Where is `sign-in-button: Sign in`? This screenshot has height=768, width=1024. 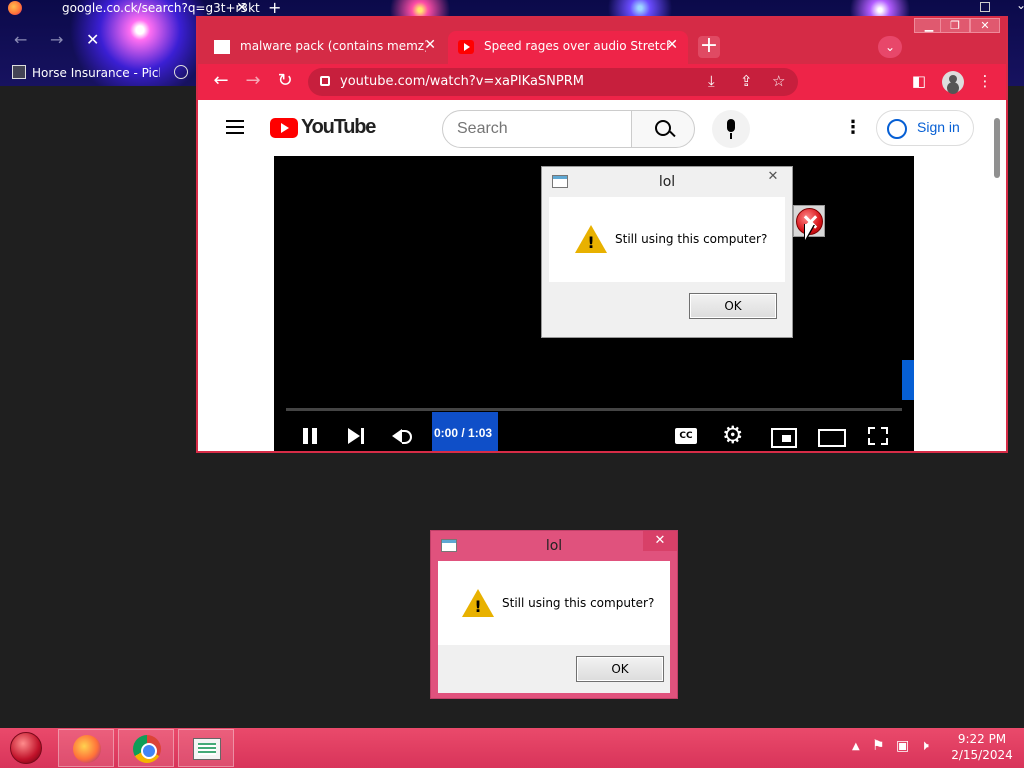
sign-in-button: Sign in is located at coordinates (925, 128).